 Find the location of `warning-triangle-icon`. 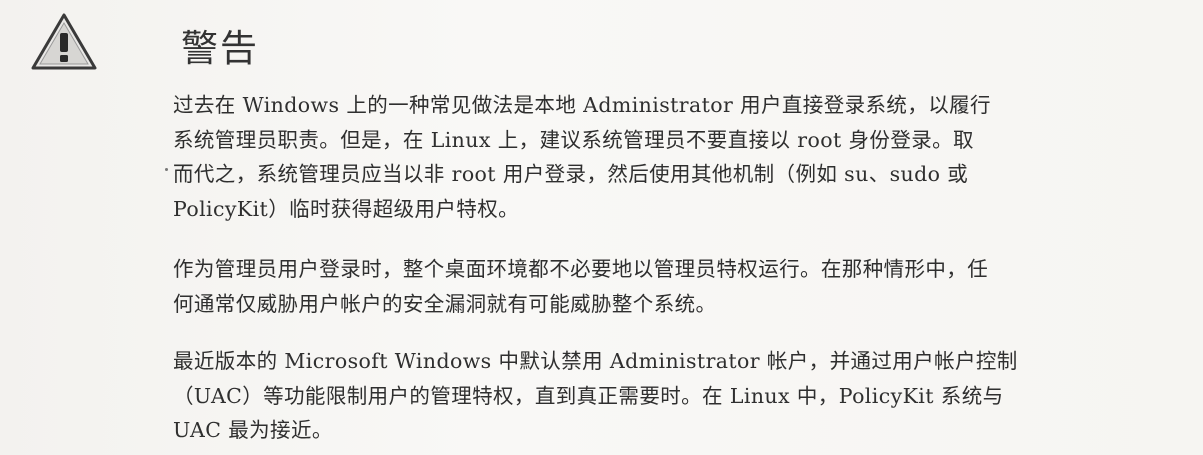

warning-triangle-icon is located at coordinates (64, 41).